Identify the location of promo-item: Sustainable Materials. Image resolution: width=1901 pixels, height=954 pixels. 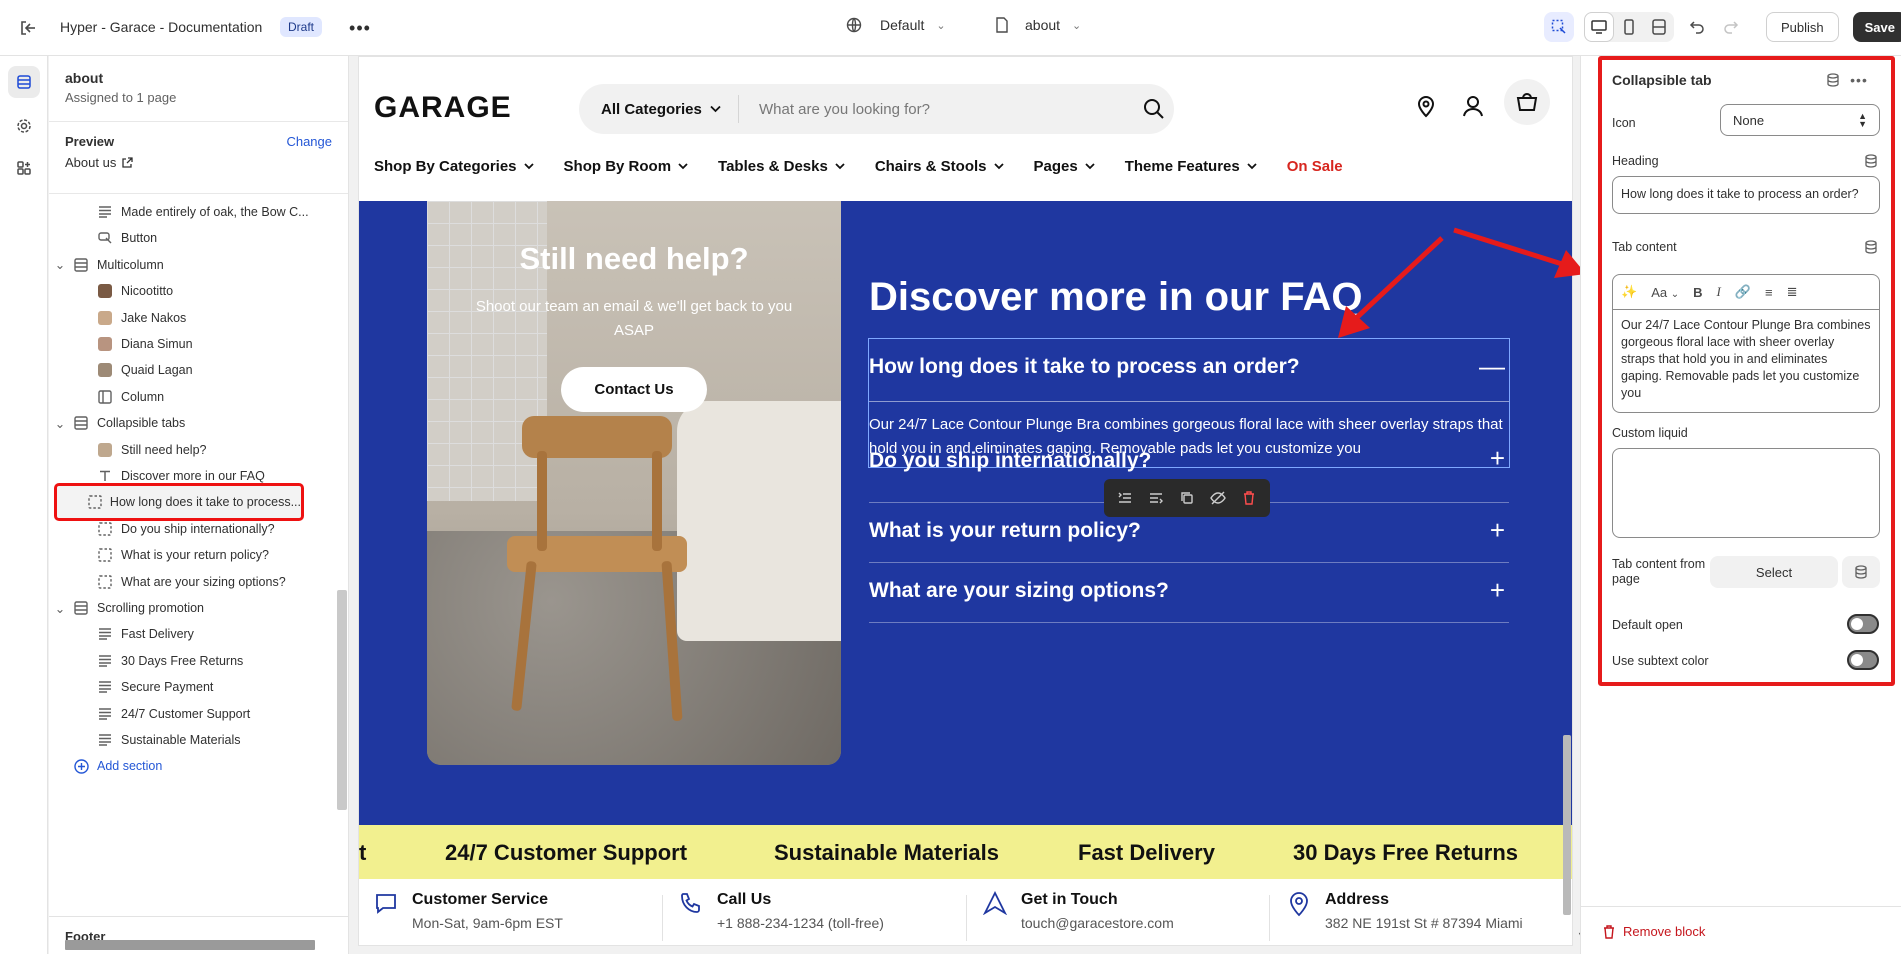
(886, 852).